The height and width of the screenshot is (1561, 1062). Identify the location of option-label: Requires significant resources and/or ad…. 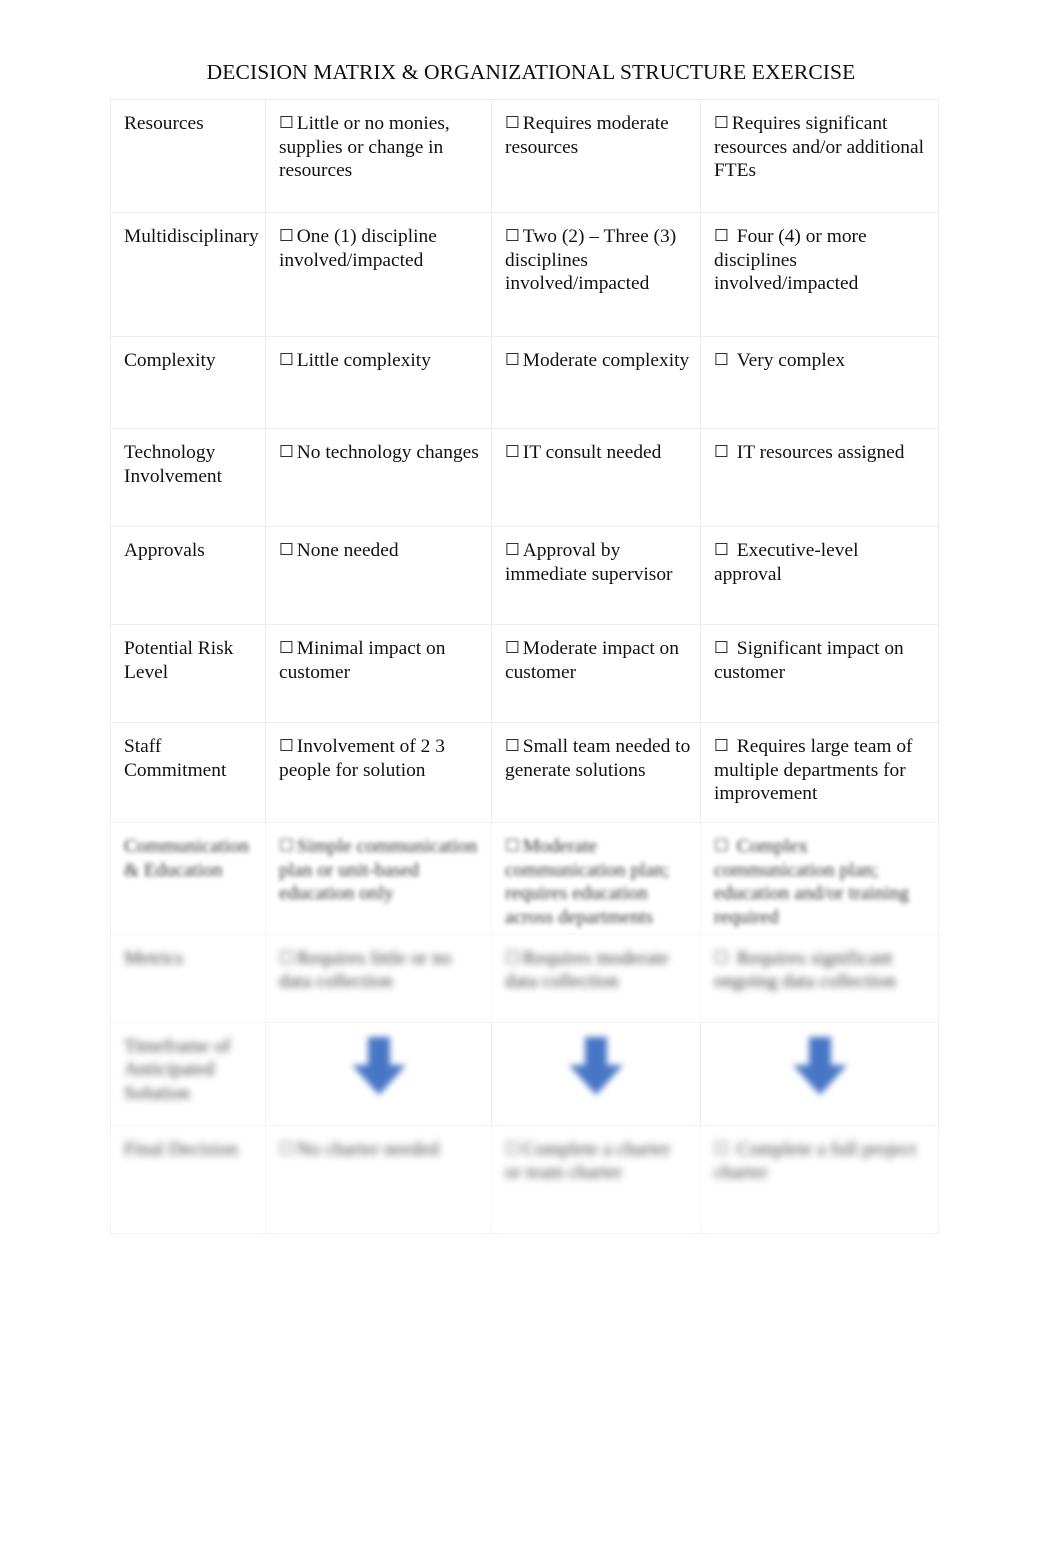
(819, 147).